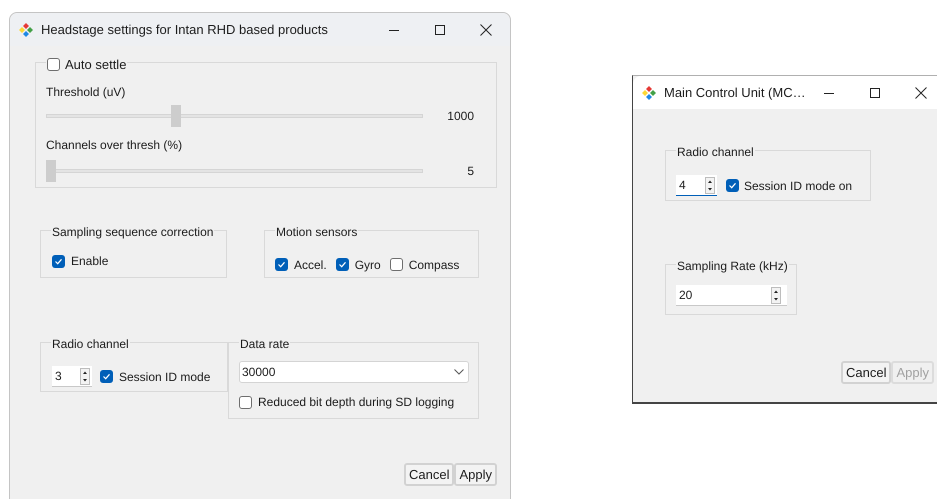 This screenshot has height=499, width=937. What do you see at coordinates (317, 232) in the screenshot?
I see `group-title: Motion sensors` at bounding box center [317, 232].